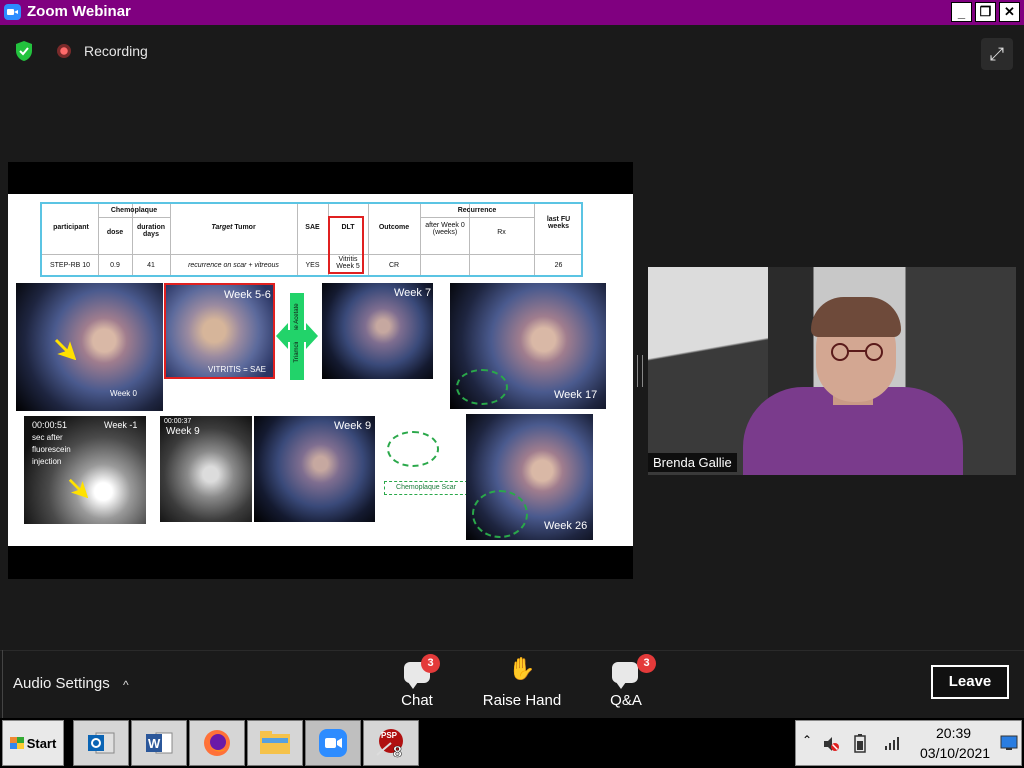 This screenshot has height=768, width=1024. I want to click on raise-hand-button: ✋ Raise Hand, so click(522, 684).